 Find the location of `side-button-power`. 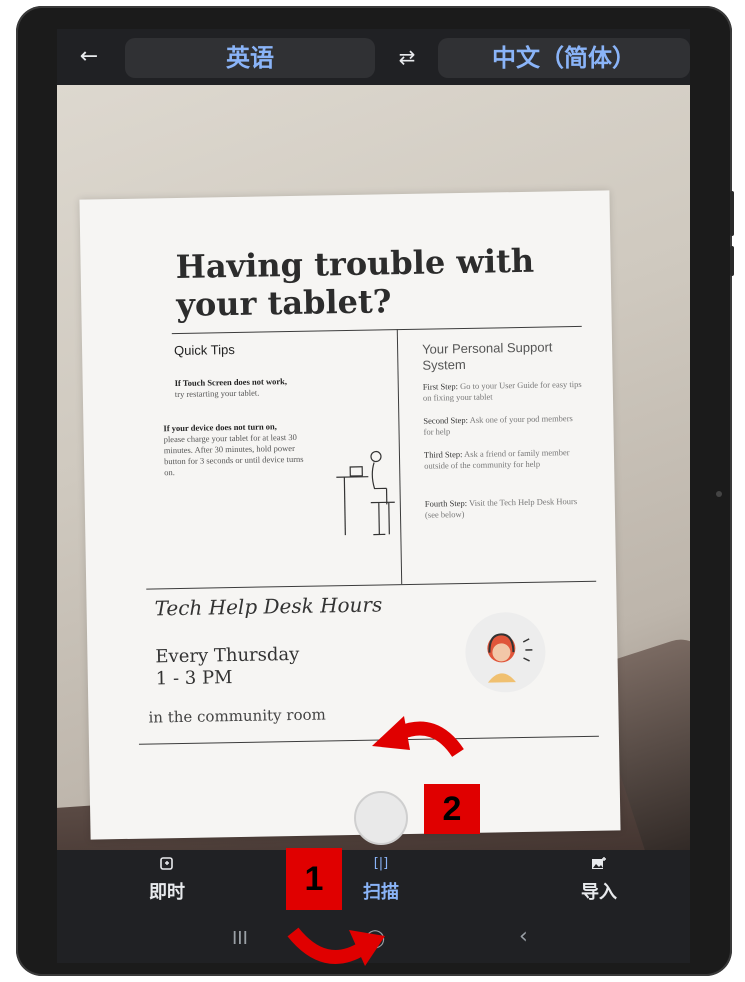

side-button-power is located at coordinates (732, 261).